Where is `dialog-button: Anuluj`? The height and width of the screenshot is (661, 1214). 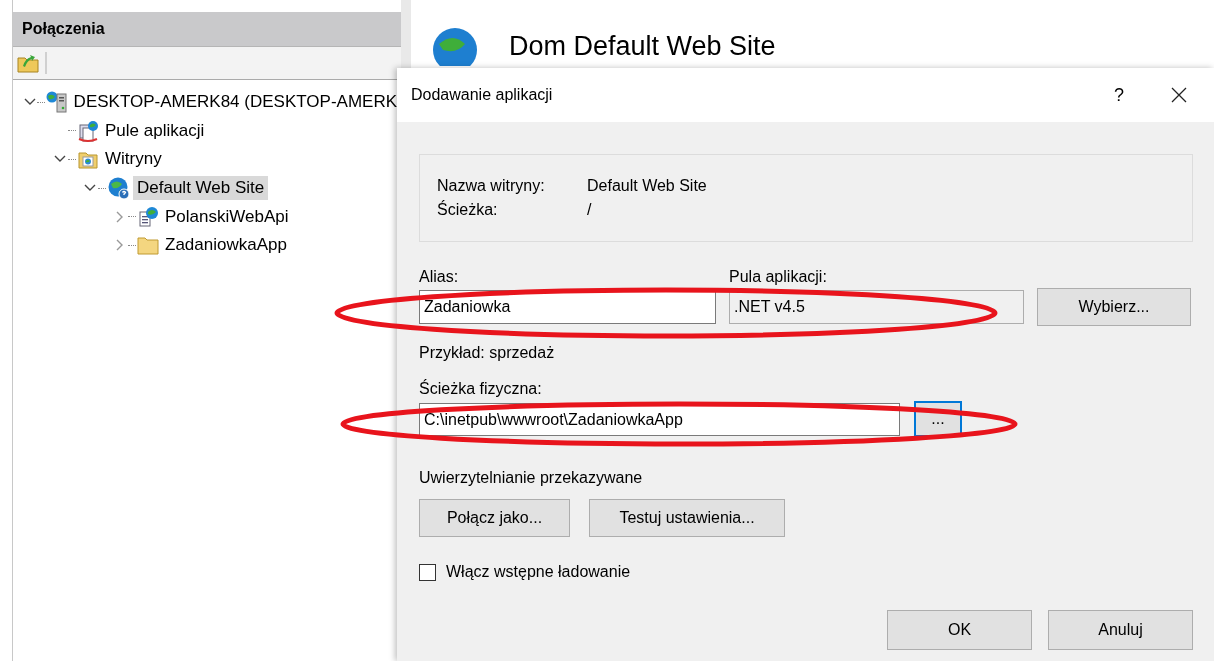
dialog-button: Anuluj is located at coordinates (1120, 630).